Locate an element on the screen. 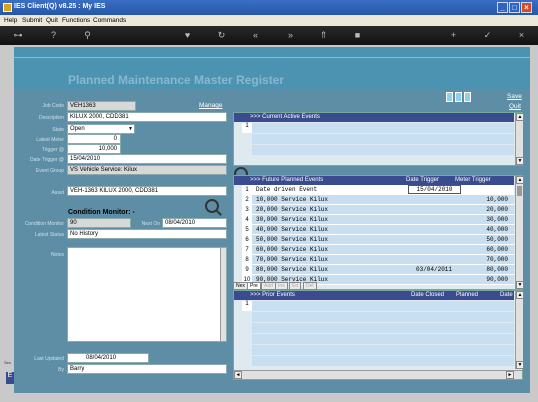 This screenshot has width=538, height=402. event-meter-trigger: 10,000 is located at coordinates (497, 199).